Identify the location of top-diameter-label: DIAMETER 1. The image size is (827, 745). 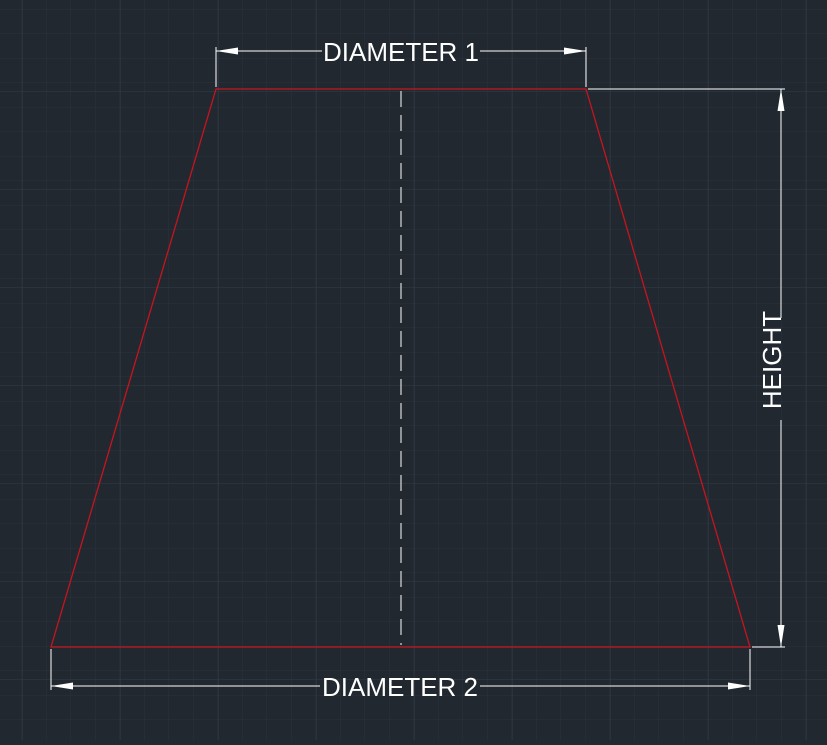
(401, 52).